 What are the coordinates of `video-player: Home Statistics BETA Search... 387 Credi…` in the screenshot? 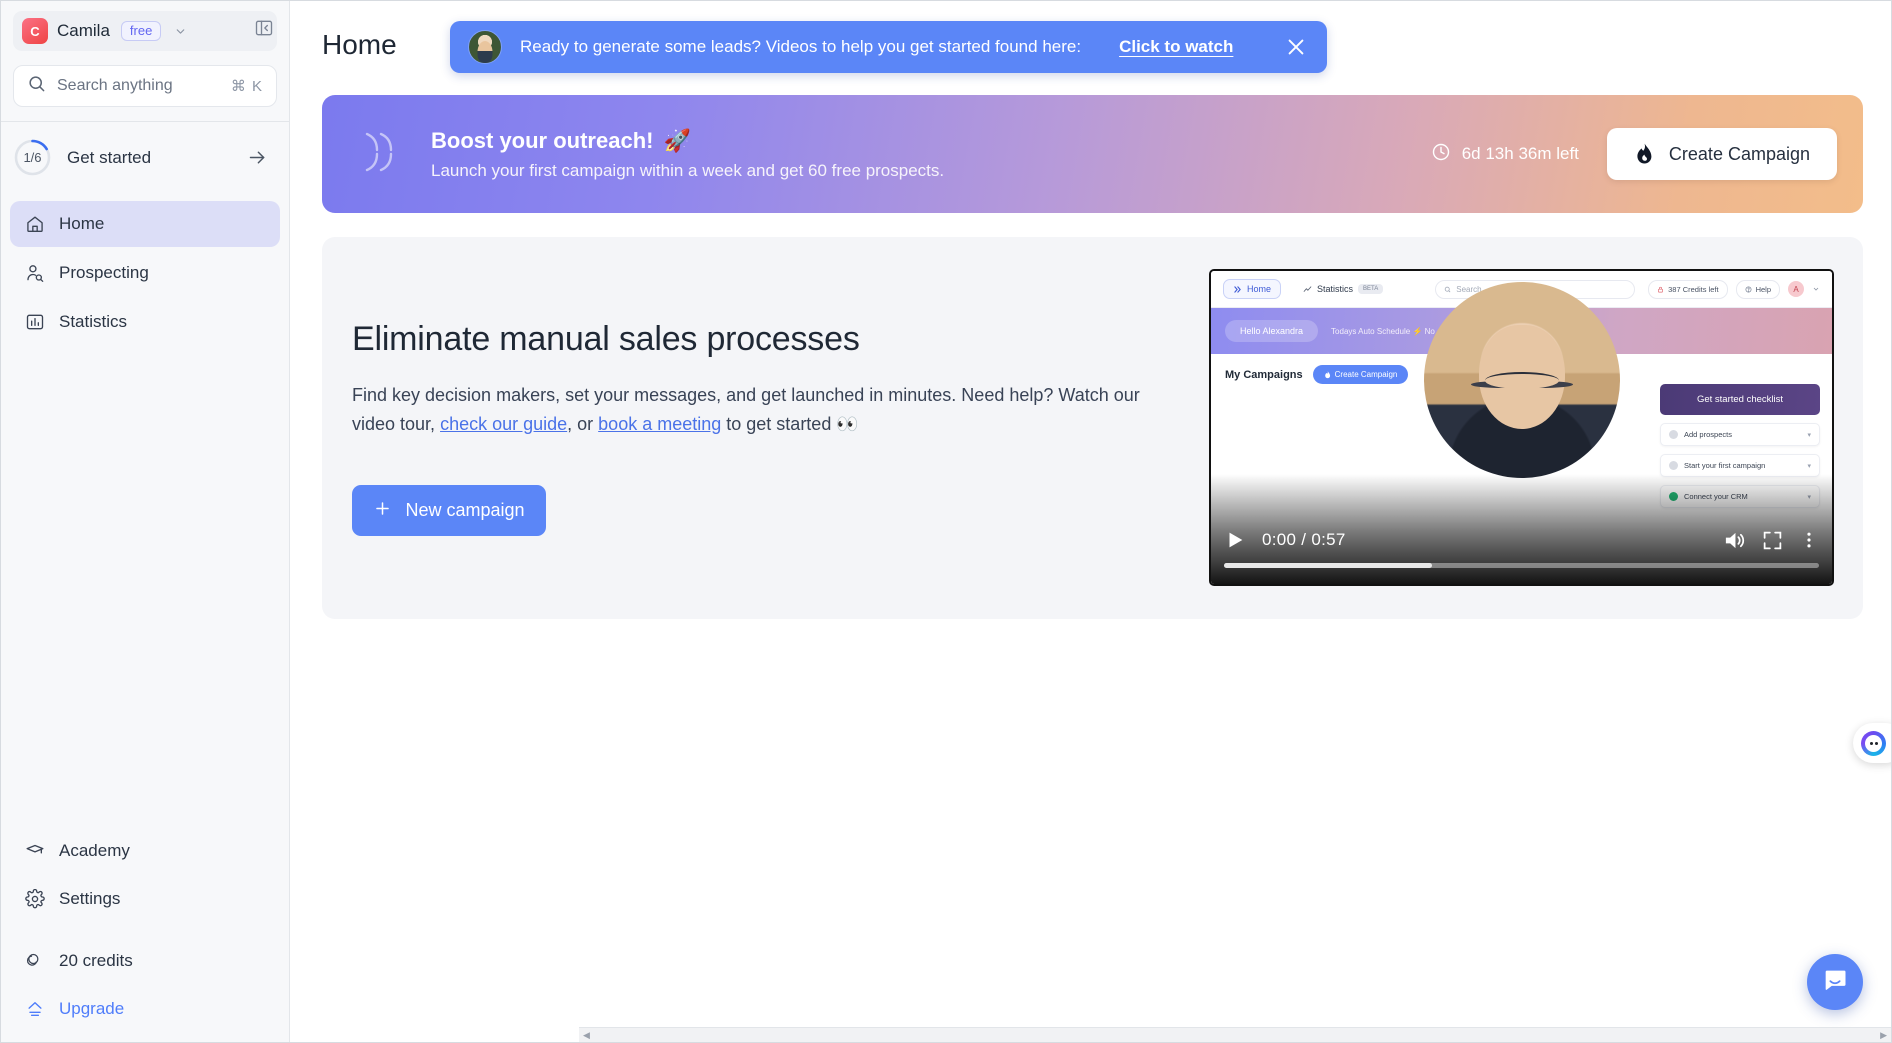 It's located at (1521, 427).